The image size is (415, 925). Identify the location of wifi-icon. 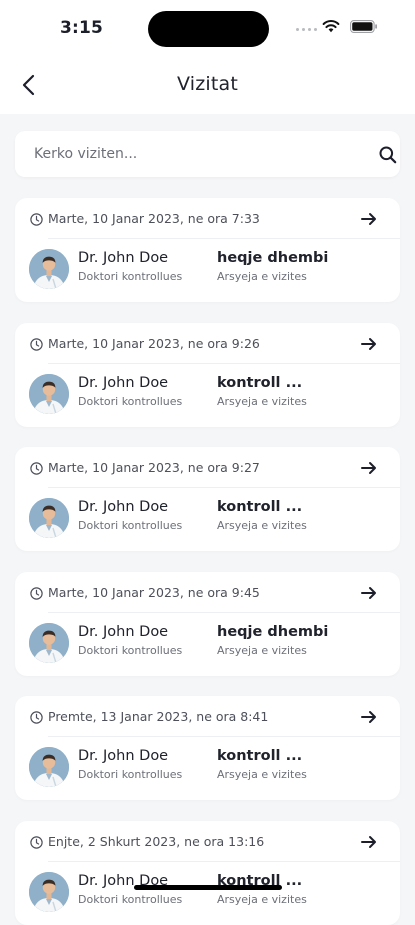
(331, 26).